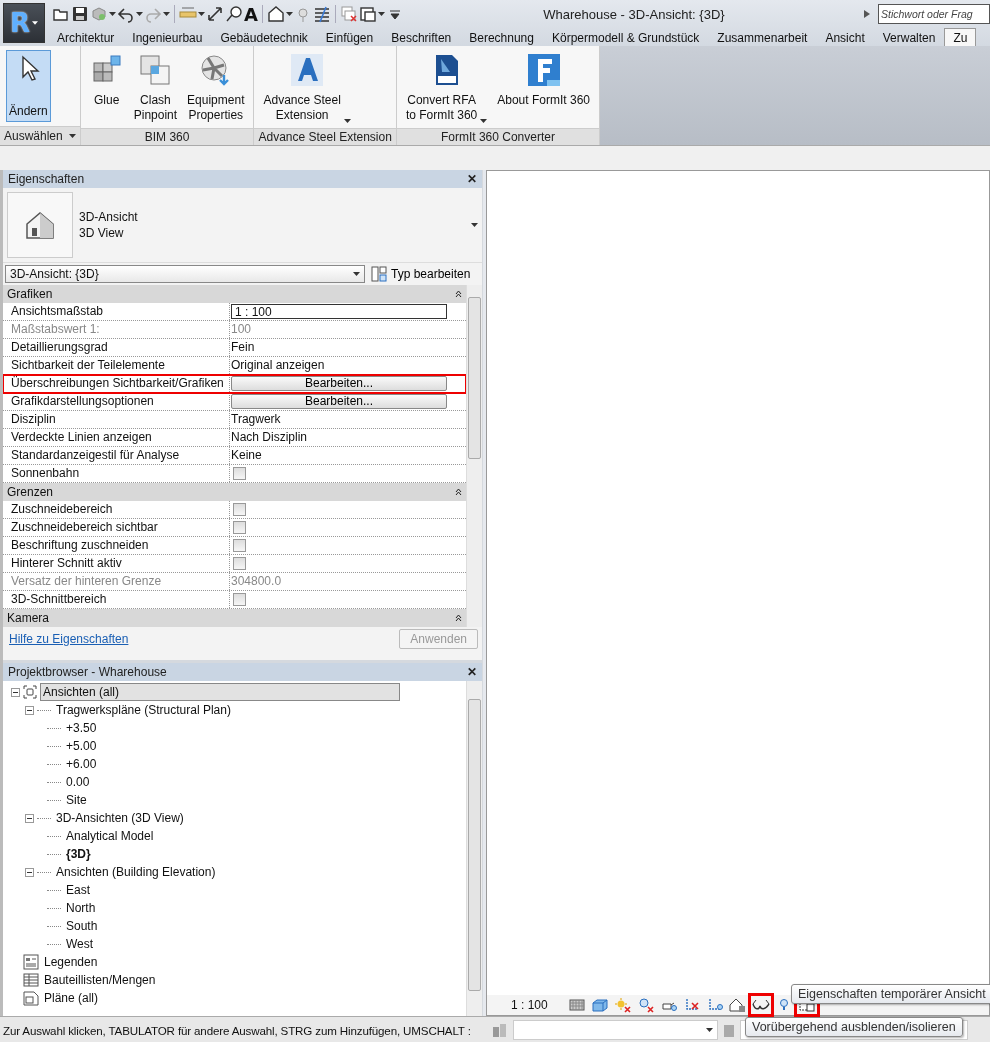 The image size is (990, 1042). What do you see at coordinates (80, 14) in the screenshot?
I see `save-icon` at bounding box center [80, 14].